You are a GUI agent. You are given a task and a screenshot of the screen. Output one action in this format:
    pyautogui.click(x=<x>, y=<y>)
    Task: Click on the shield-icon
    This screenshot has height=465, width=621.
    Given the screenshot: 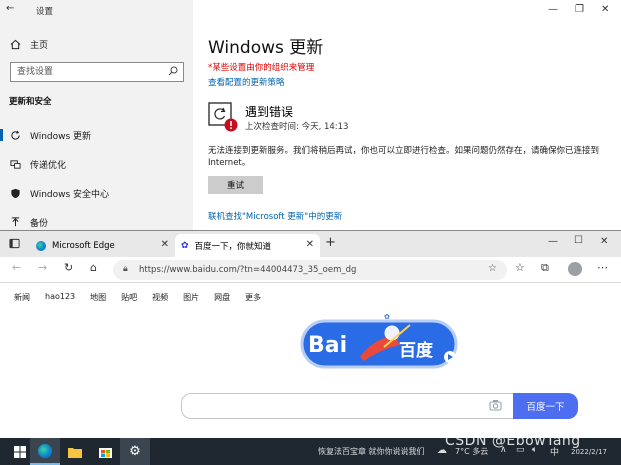 What is the action you would take?
    pyautogui.click(x=15, y=193)
    